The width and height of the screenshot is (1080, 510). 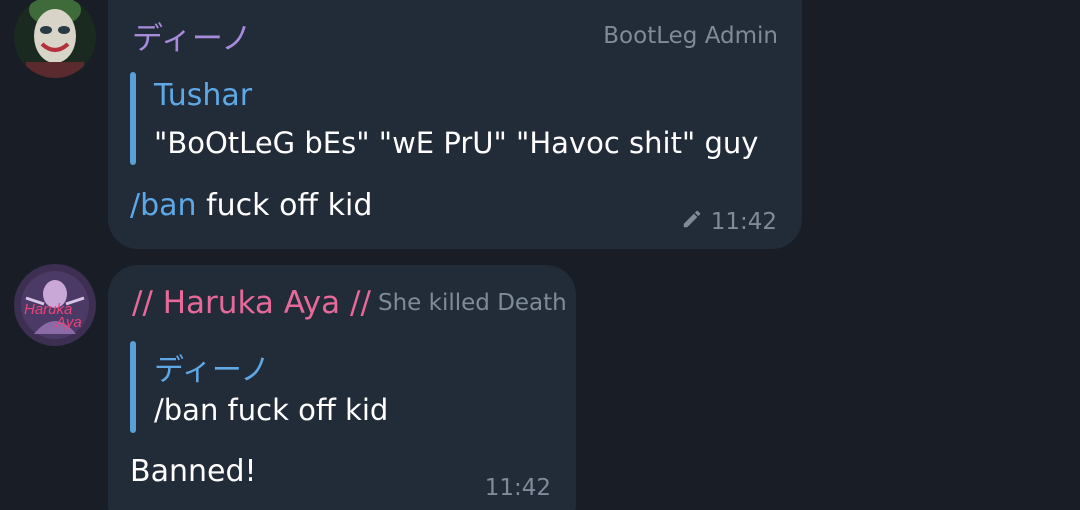 I want to click on bot-command-link: /ban, so click(x=163, y=205).